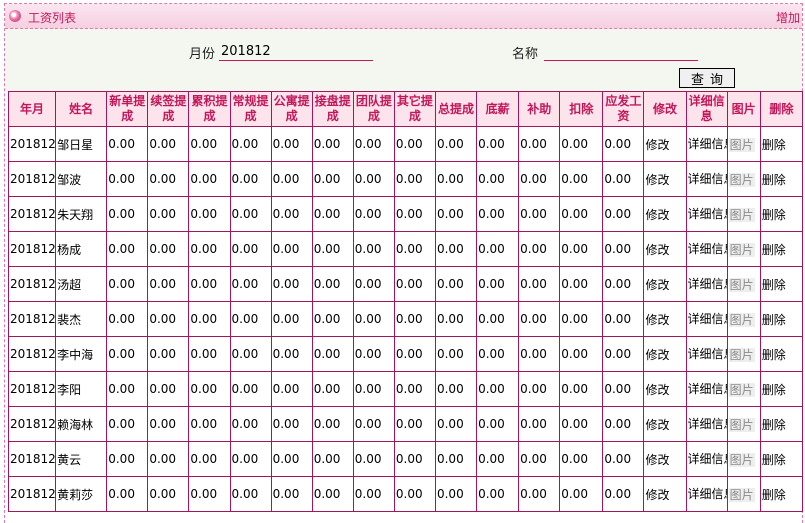  Describe the element at coordinates (32, 109) in the screenshot. I see `column-header: 年月` at that location.